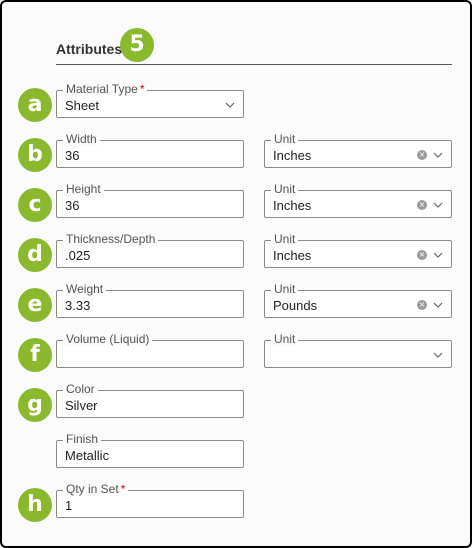 The height and width of the screenshot is (548, 472). Describe the element at coordinates (285, 339) in the screenshot. I see `volume-unit-label: Unit` at that location.